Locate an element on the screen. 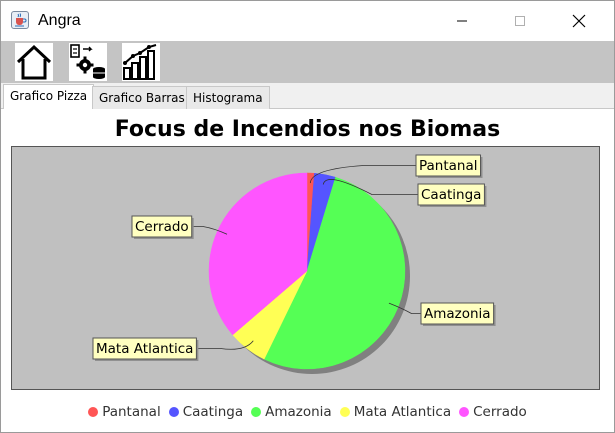  legend-item-pantanal: Pantanal is located at coordinates (124, 412).